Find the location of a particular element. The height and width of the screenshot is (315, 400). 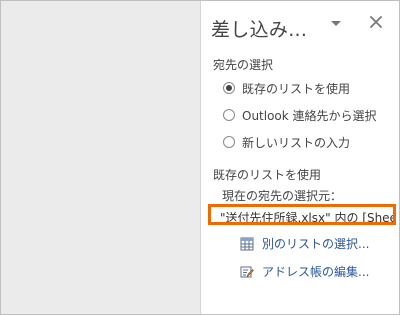

chevron-down-icon is located at coordinates (336, 24).